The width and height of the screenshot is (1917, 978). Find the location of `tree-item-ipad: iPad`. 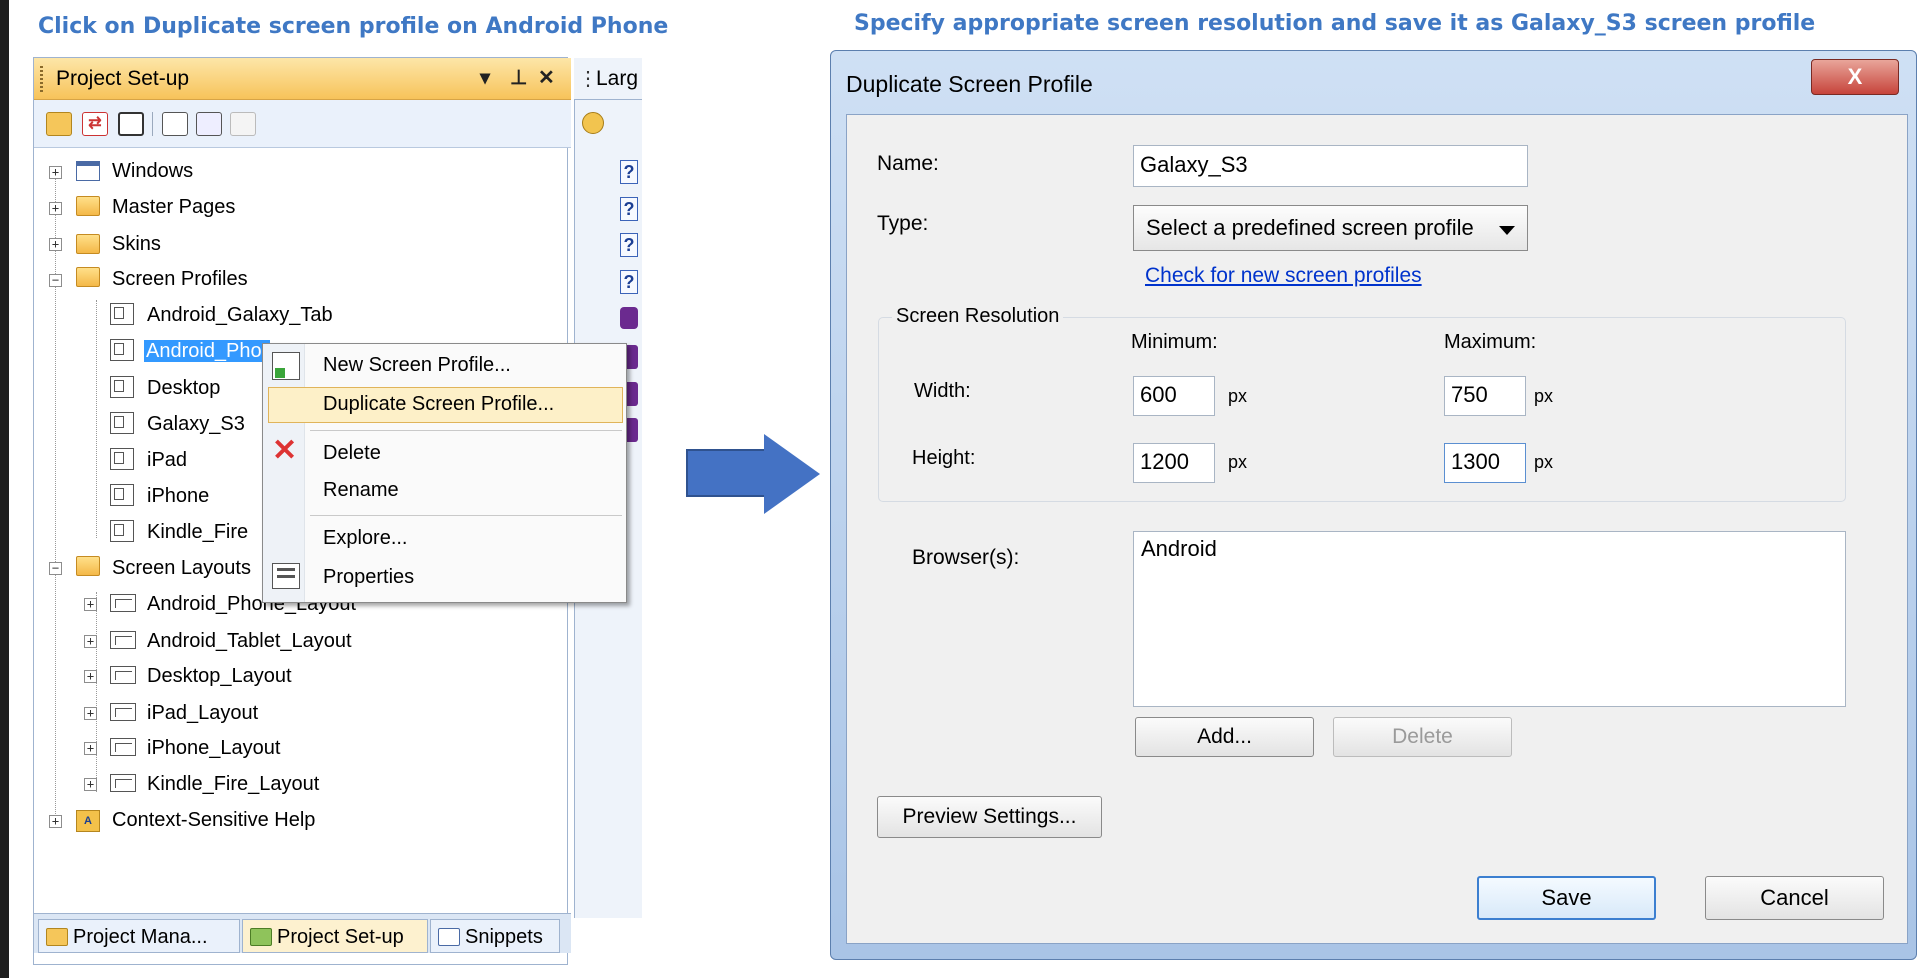

tree-item-ipad: iPad is located at coordinates (167, 460).